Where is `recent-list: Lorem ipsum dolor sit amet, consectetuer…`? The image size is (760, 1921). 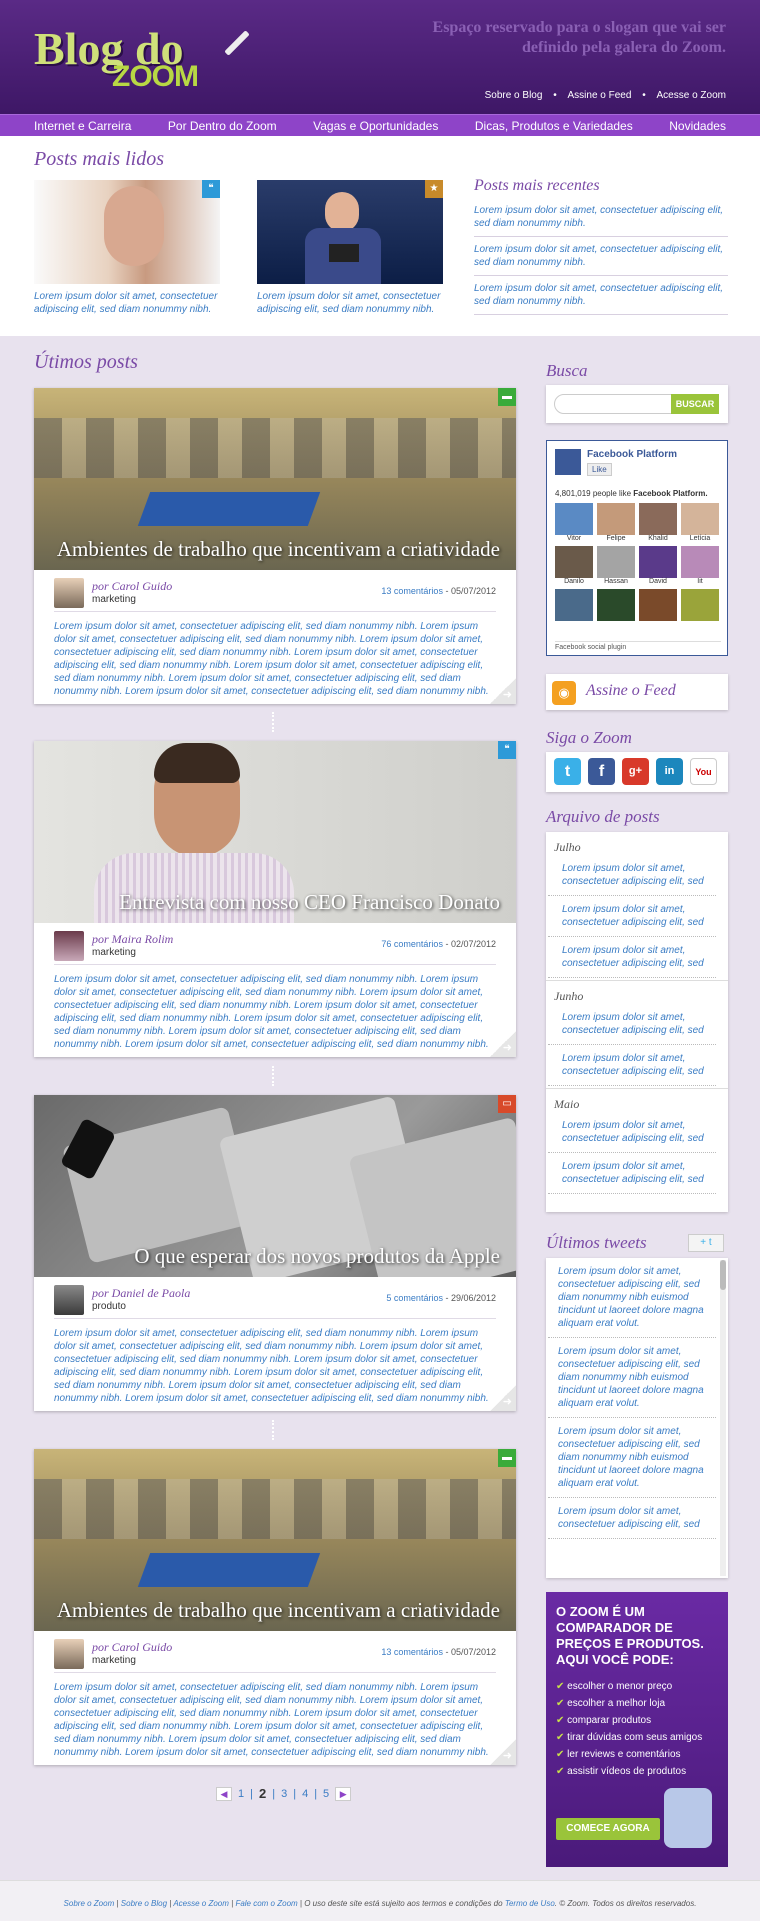 recent-list: Lorem ipsum dolor sit amet, consectetuer… is located at coordinates (601, 256).